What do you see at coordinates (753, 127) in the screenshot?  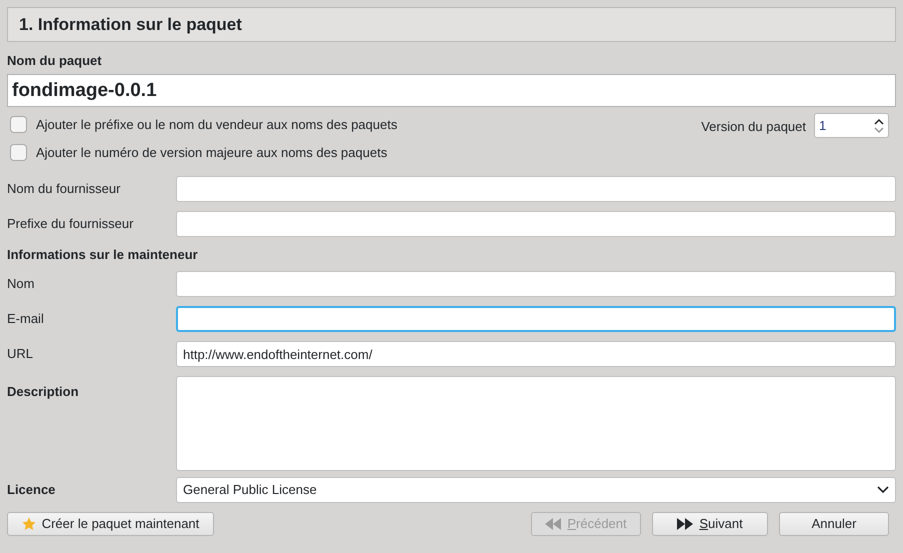 I see `field-label: Version du paquet` at bounding box center [753, 127].